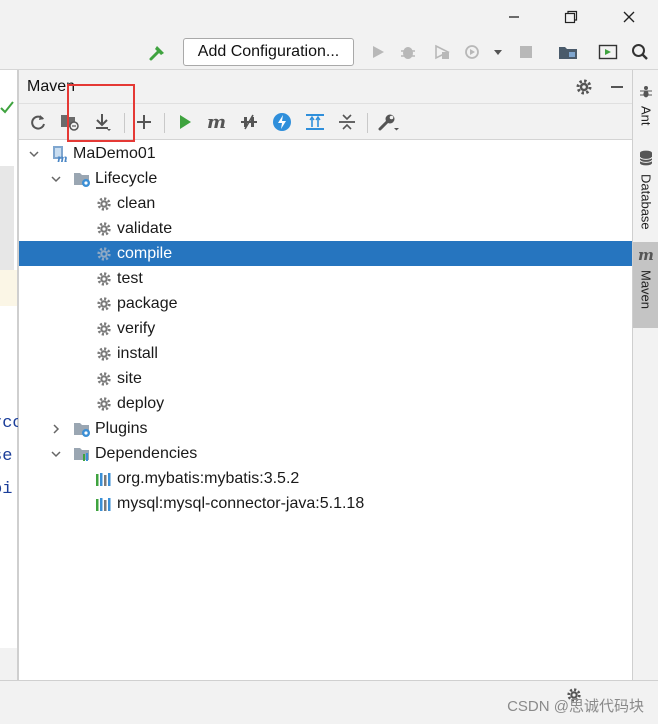  I want to click on tab-ant: Ant, so click(645, 108).